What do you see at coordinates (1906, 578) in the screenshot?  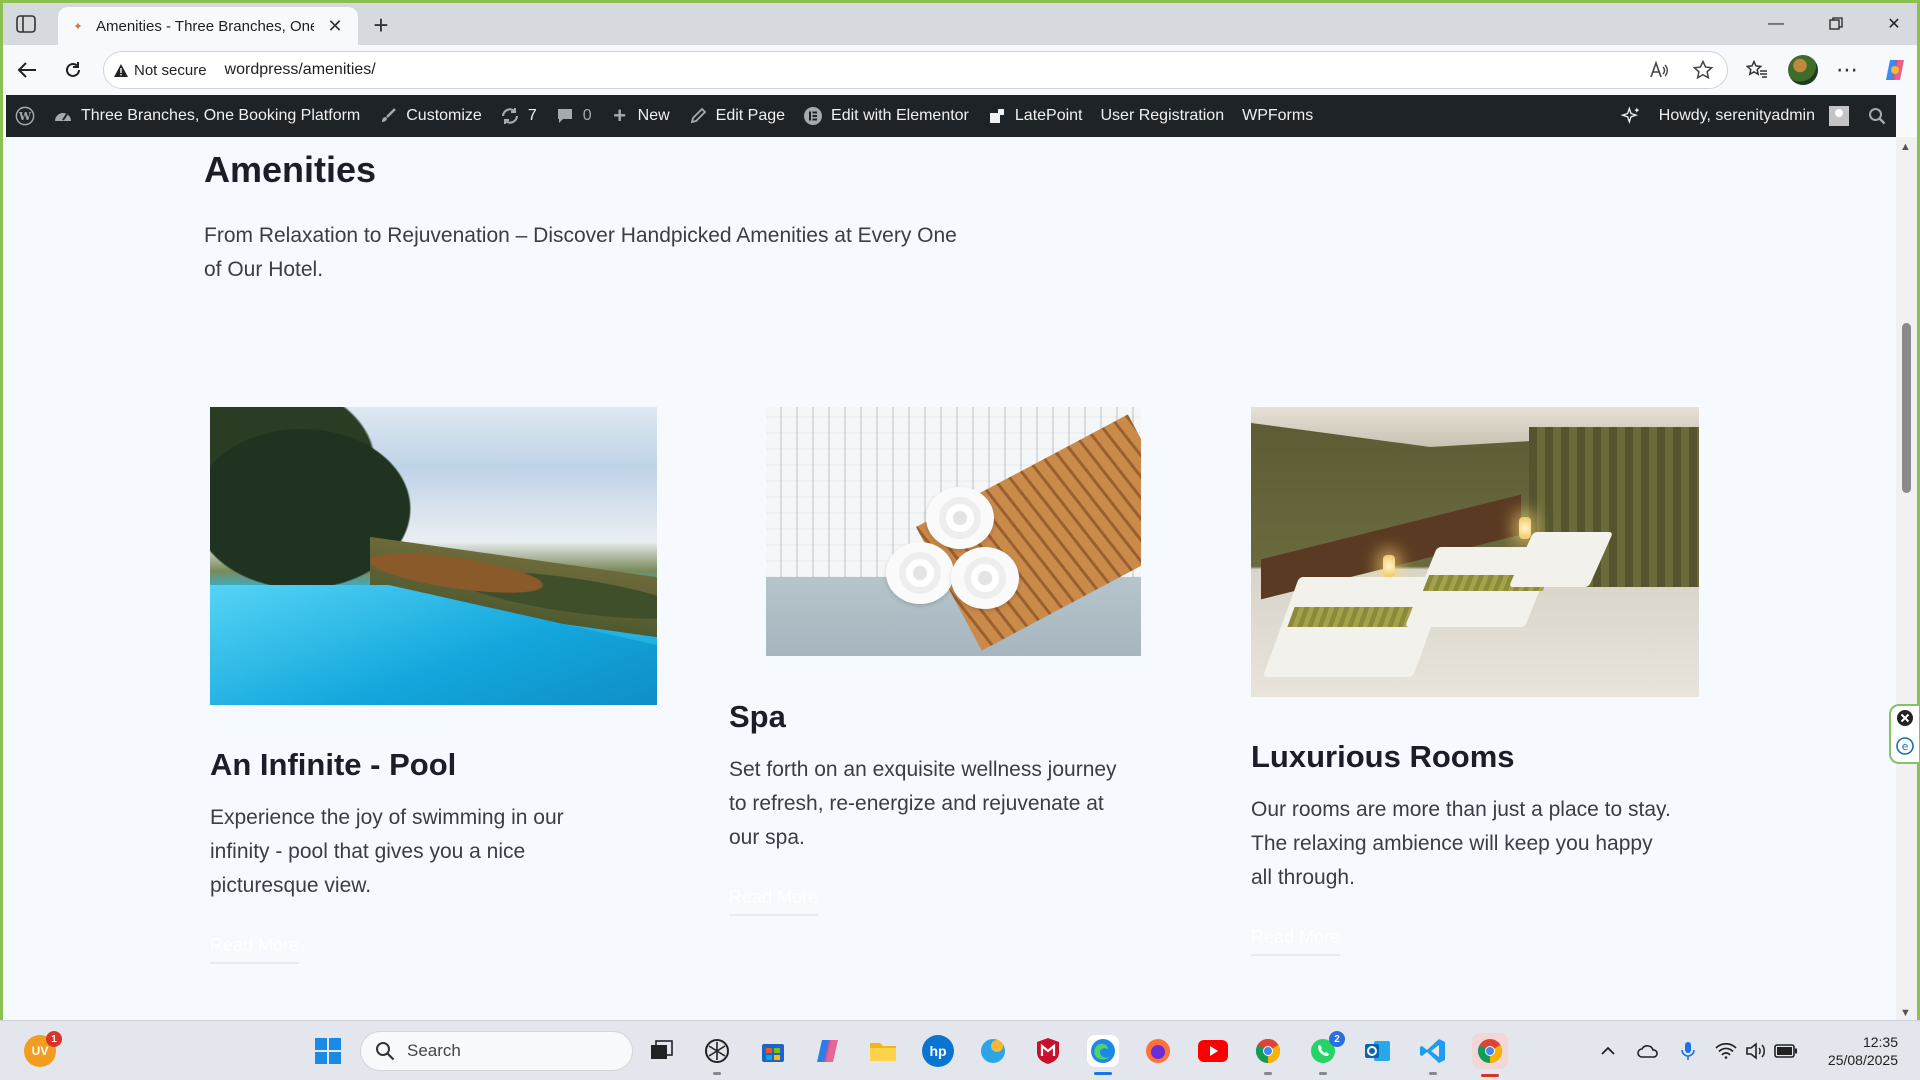 I see `page-scrollbar: ▲ ▼` at bounding box center [1906, 578].